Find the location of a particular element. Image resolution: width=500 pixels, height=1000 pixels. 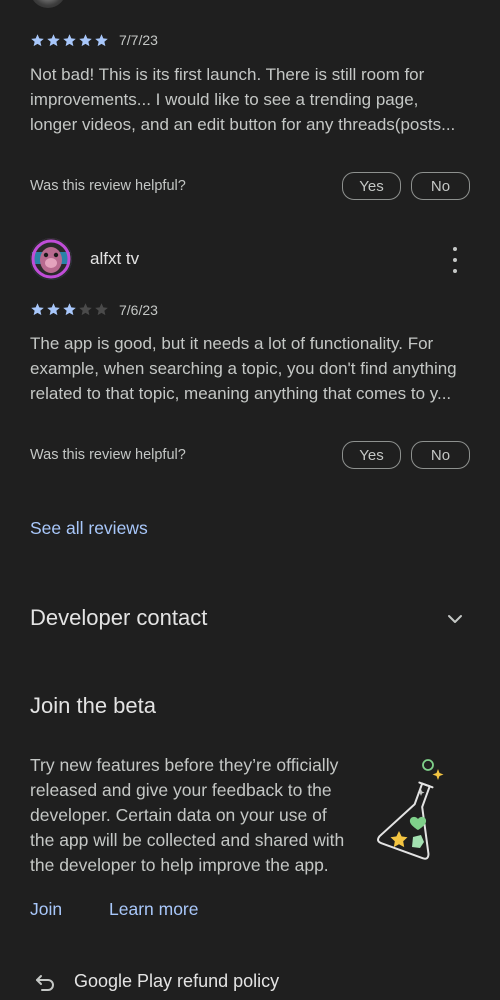

join-beta-link: Join is located at coordinates (46, 909).